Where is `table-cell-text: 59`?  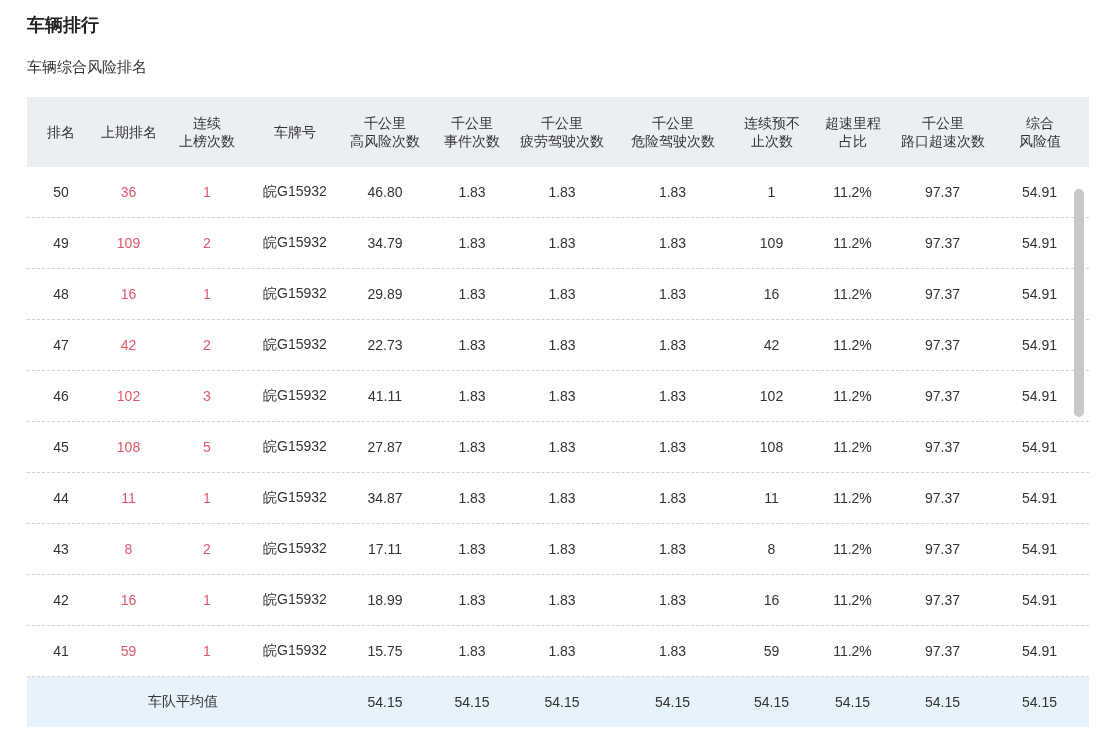
table-cell-text: 59 is located at coordinates (771, 651).